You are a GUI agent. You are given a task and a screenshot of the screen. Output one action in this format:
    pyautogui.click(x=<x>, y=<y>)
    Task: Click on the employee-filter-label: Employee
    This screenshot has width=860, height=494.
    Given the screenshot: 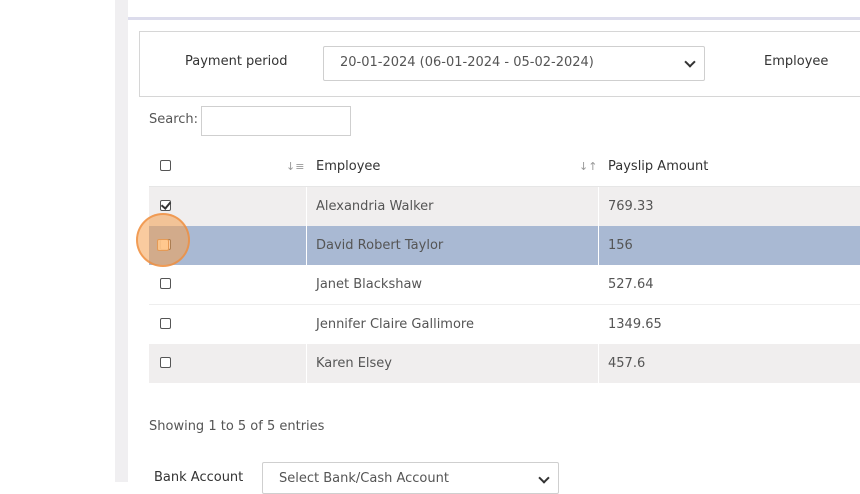 What is the action you would take?
    pyautogui.click(x=796, y=61)
    